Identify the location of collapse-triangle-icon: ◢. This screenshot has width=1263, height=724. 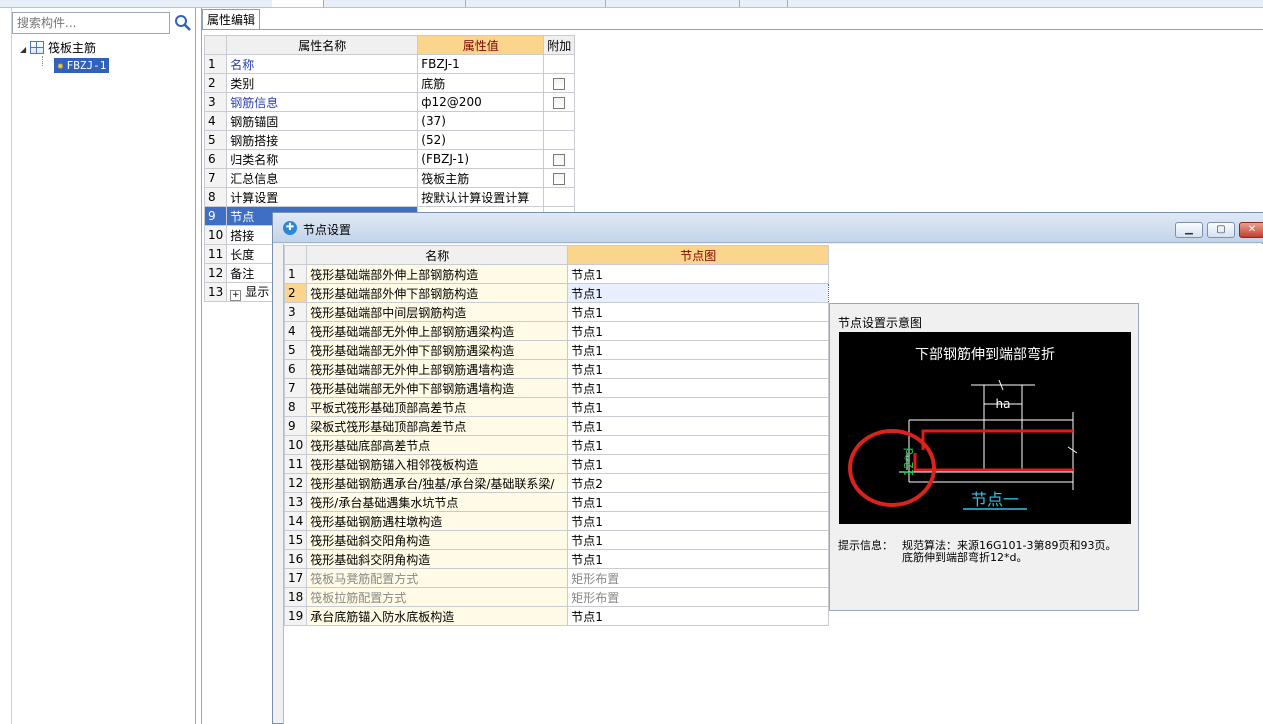
(25, 49).